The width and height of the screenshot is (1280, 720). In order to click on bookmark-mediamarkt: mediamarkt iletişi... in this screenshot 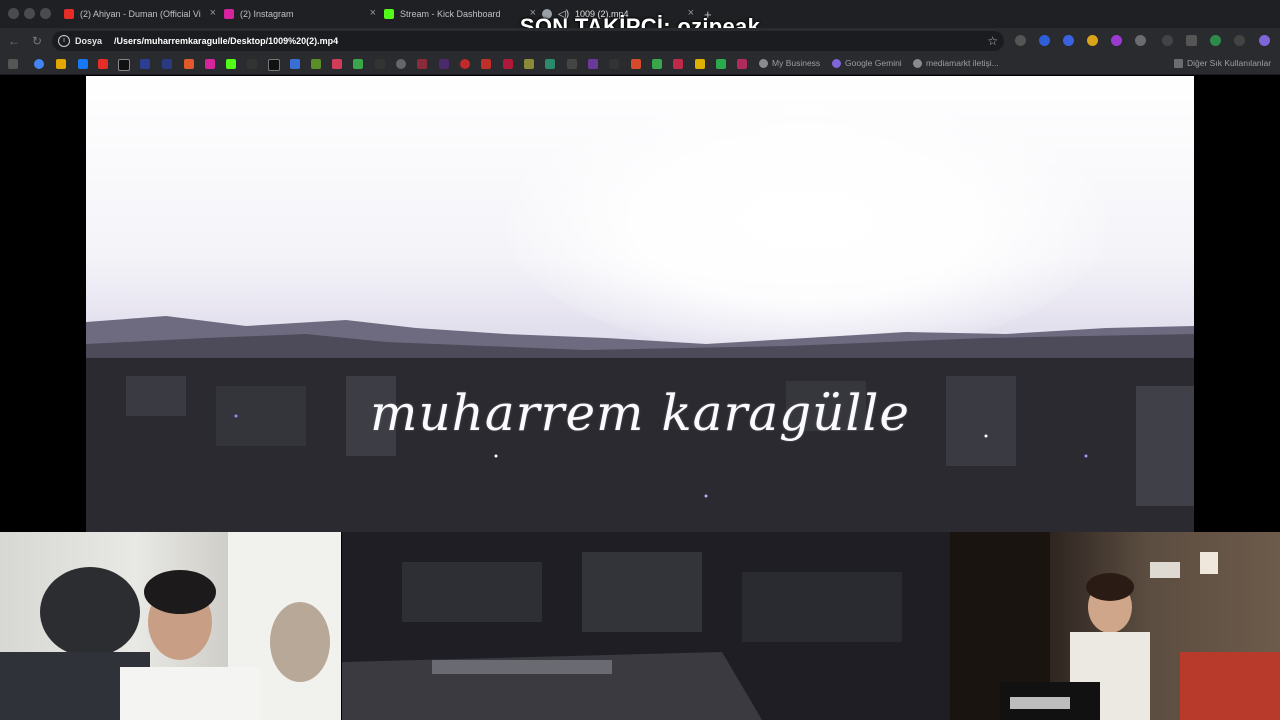, I will do `click(956, 63)`.